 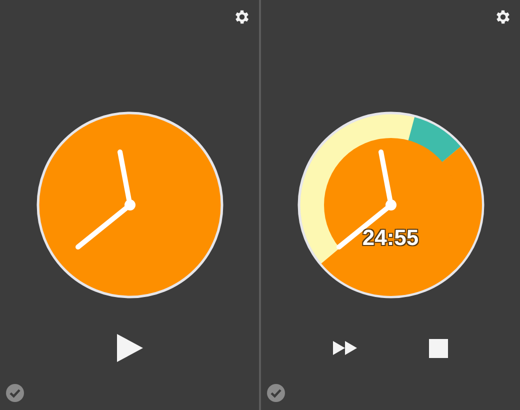 What do you see at coordinates (345, 348) in the screenshot?
I see `fast-forward-icon` at bounding box center [345, 348].